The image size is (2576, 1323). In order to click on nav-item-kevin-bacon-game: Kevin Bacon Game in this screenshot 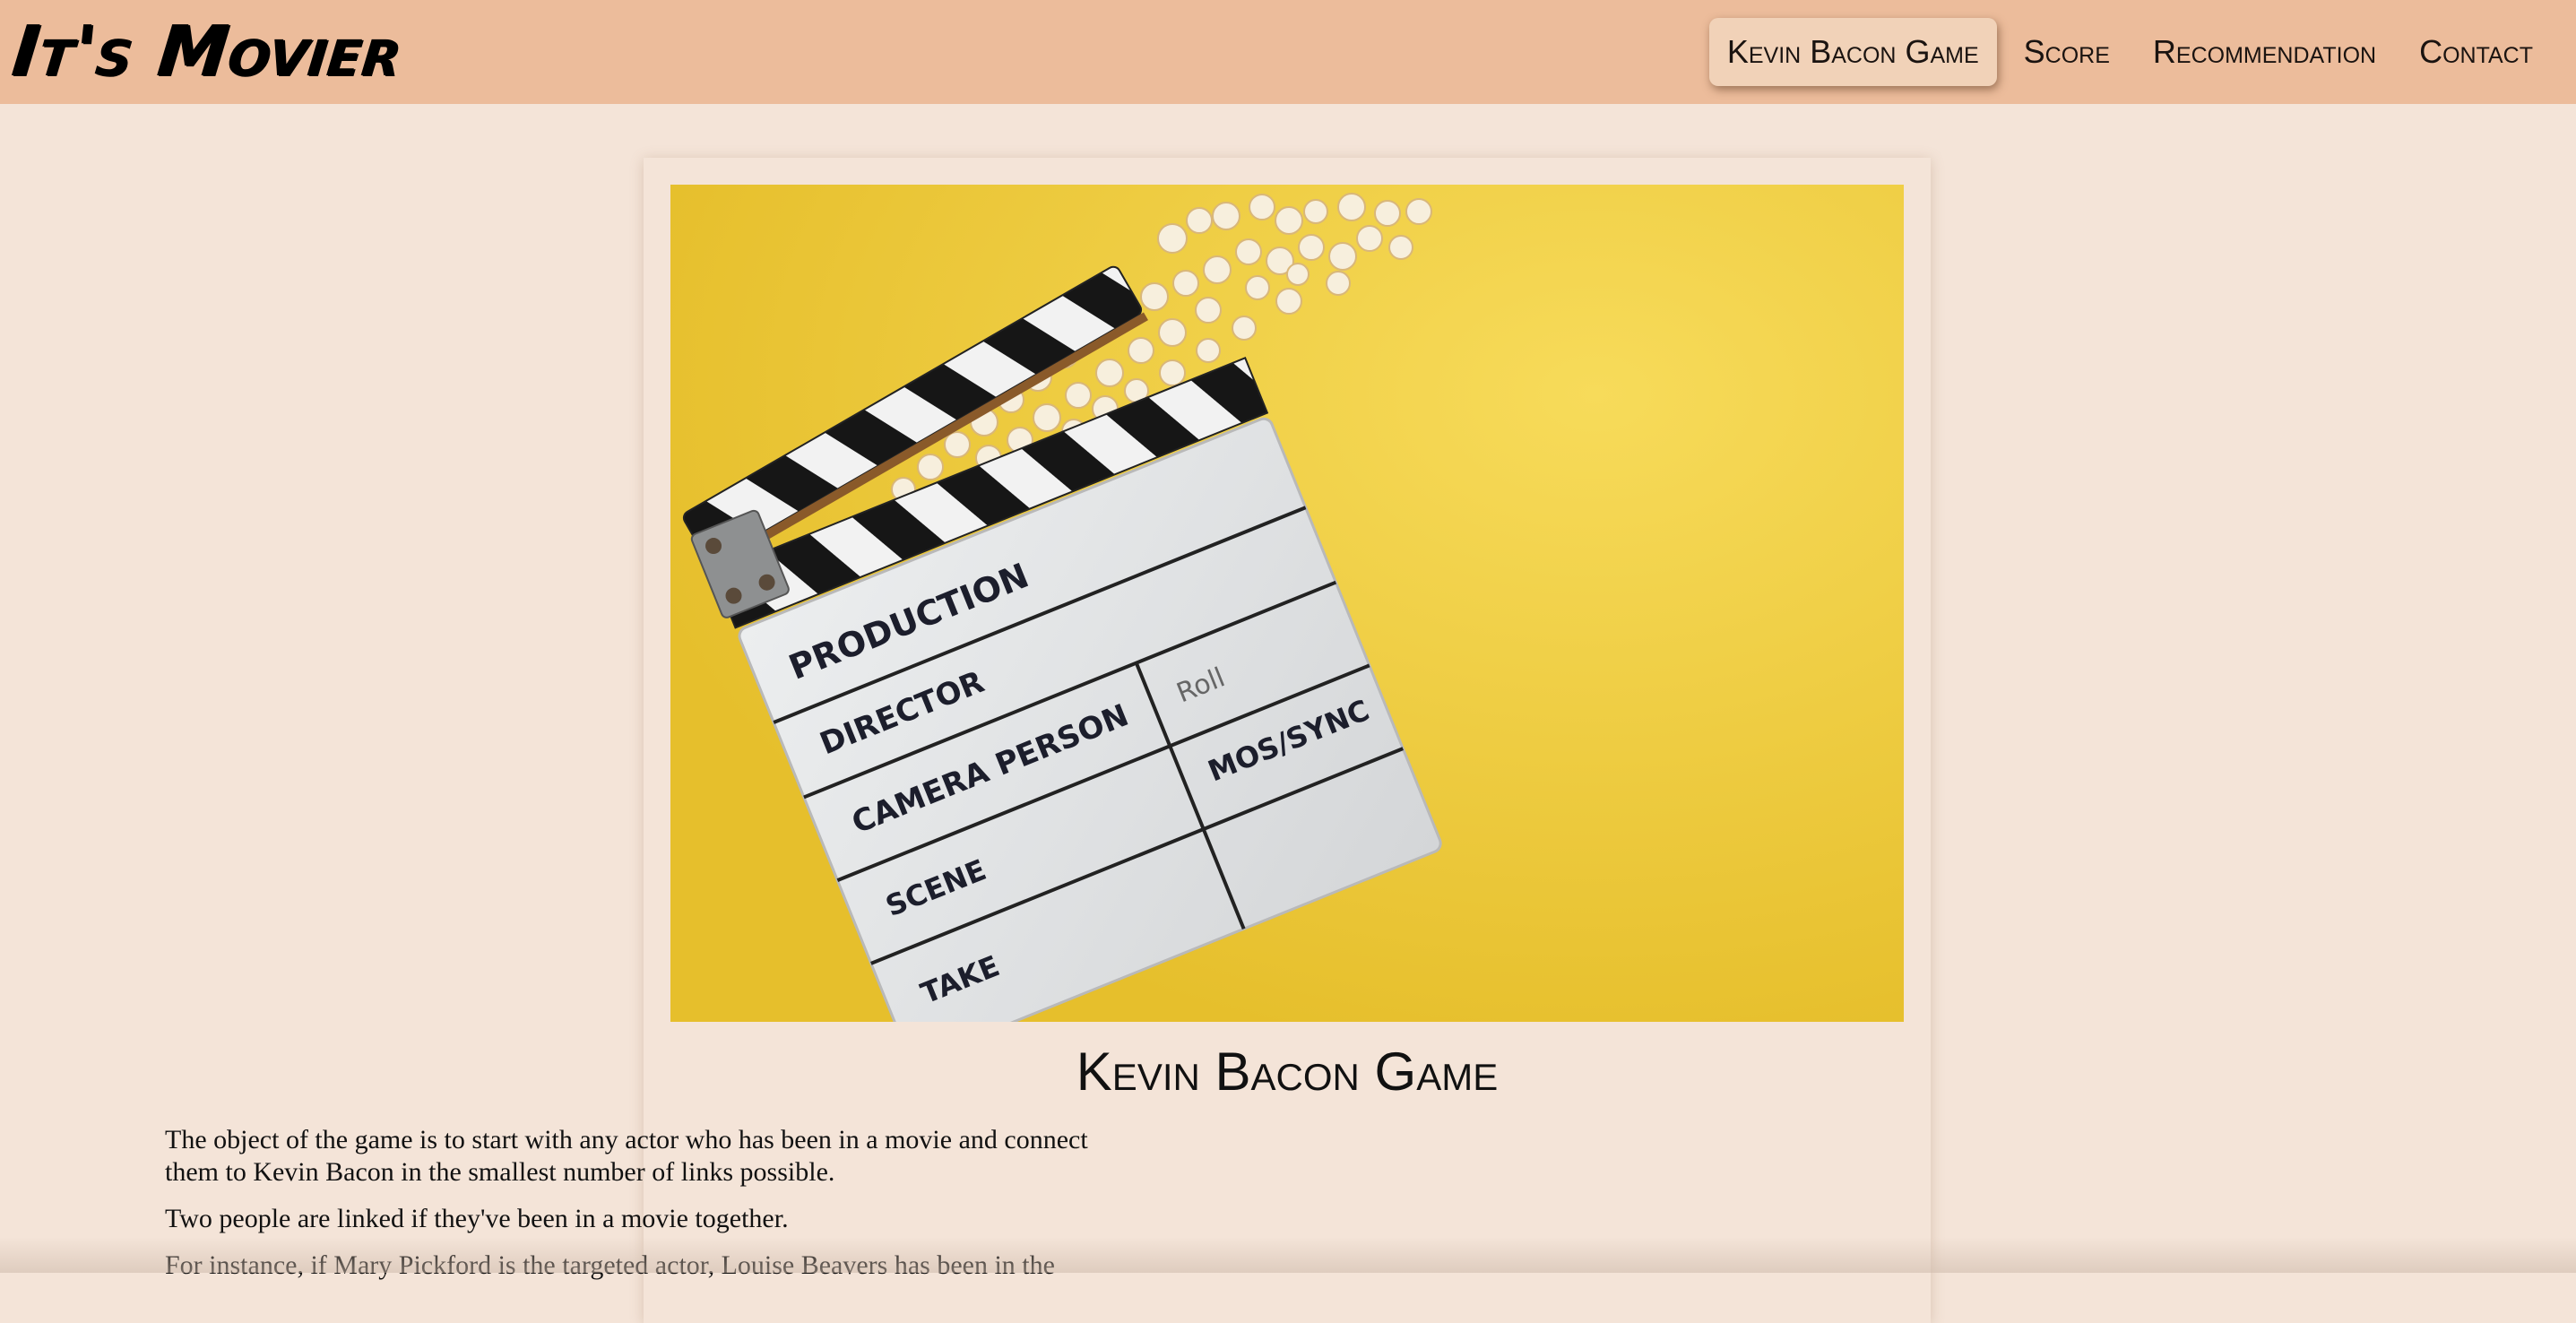, I will do `click(1852, 52)`.